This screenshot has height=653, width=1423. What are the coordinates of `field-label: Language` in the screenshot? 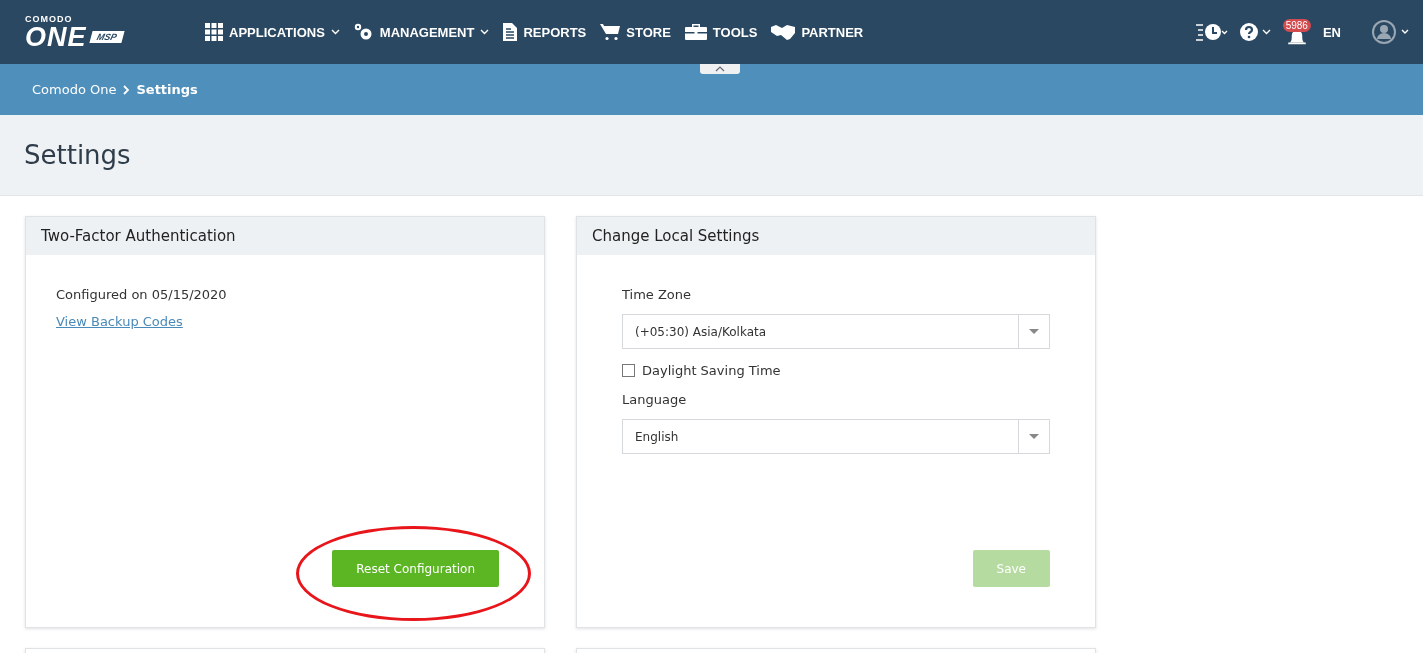 It's located at (655, 399).